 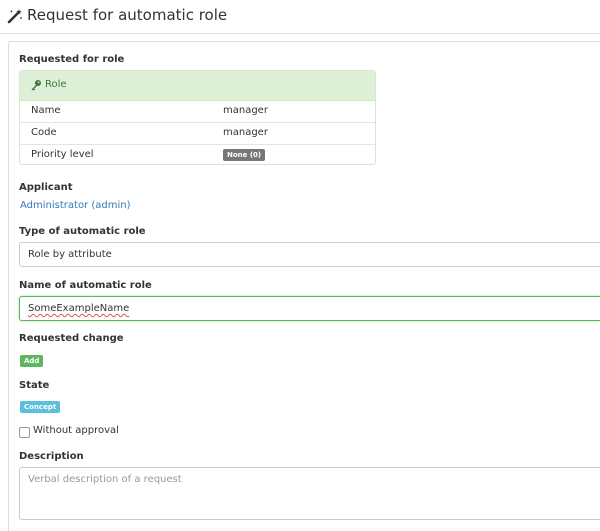 I want to click on row-key: Code, so click(x=44, y=132).